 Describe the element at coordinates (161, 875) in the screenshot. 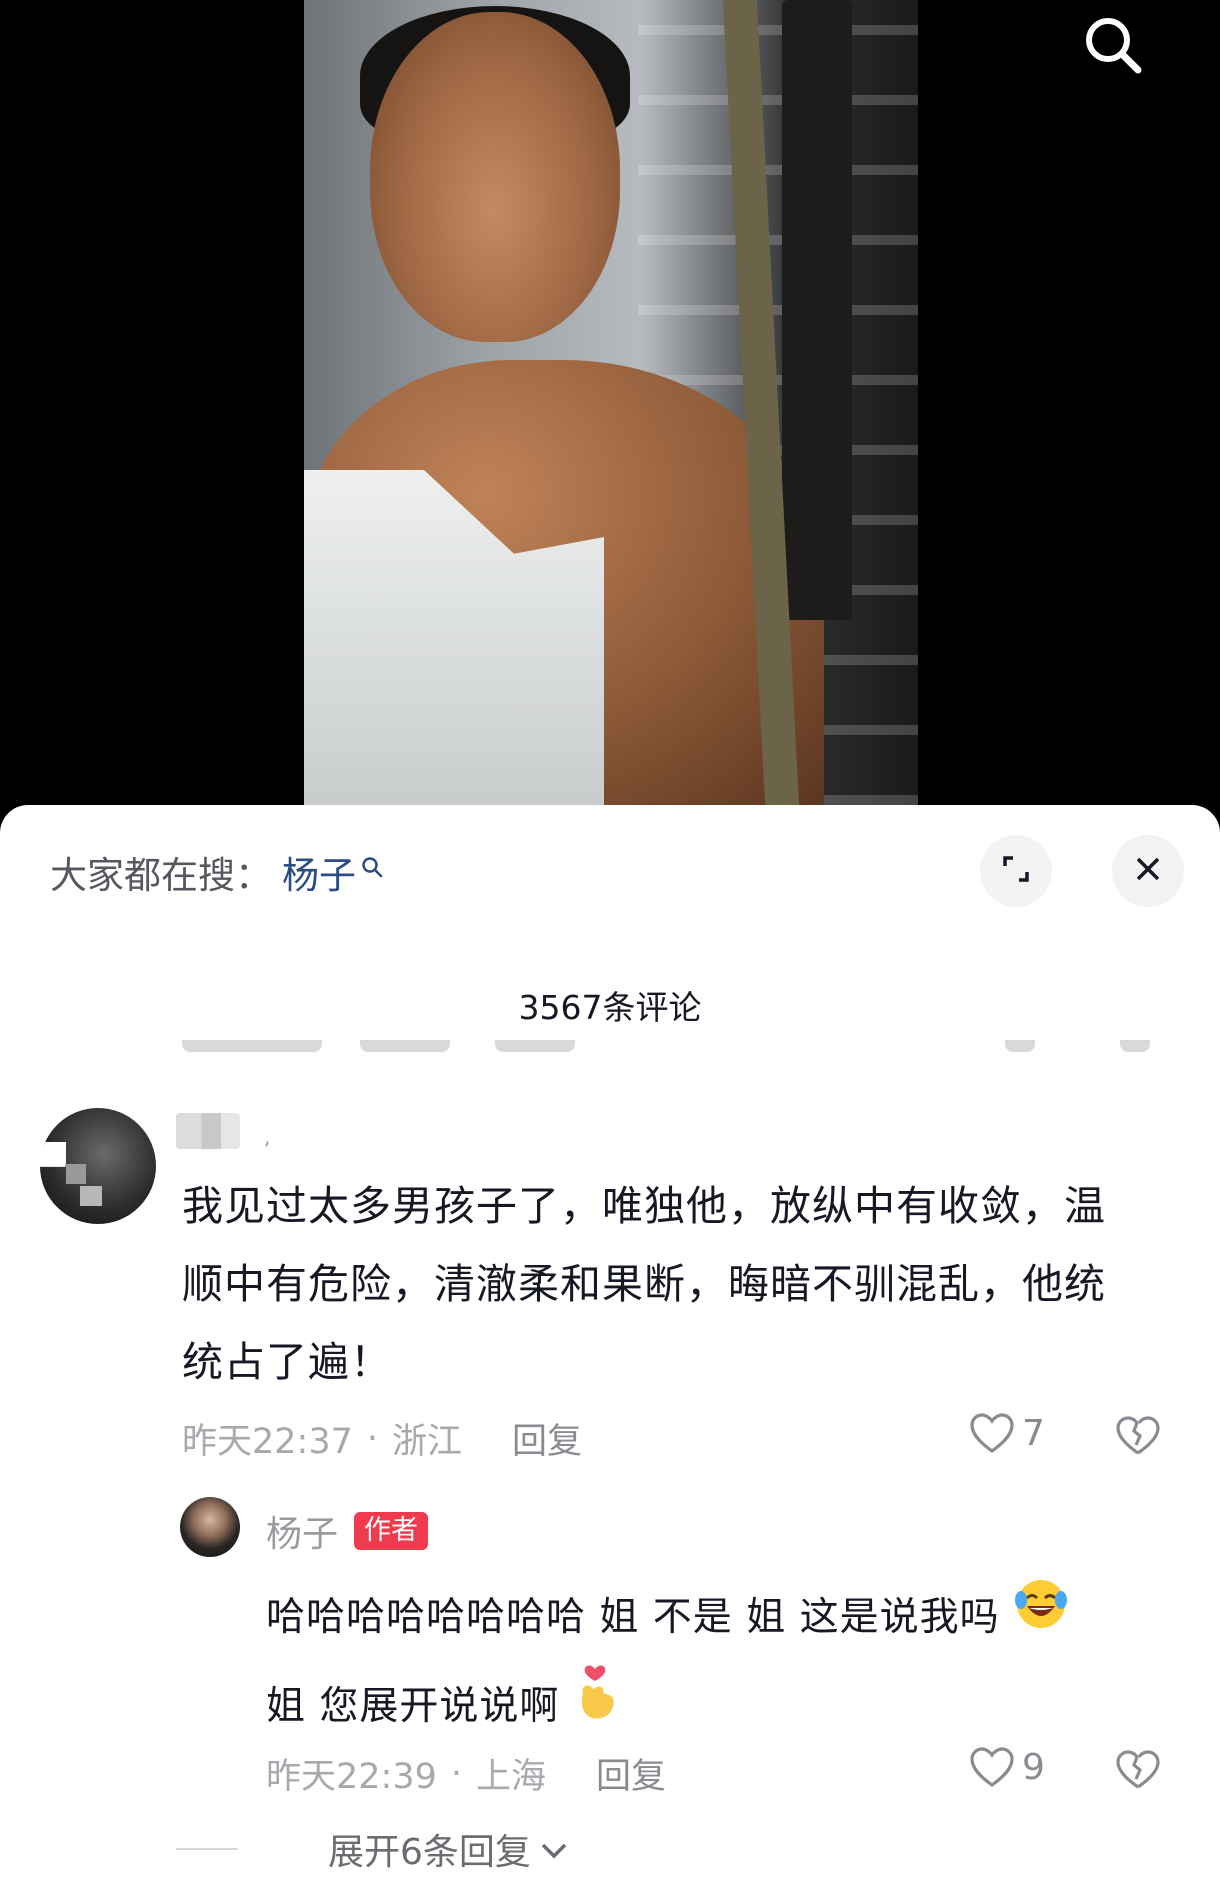

I see `hot-search-label: 大家都在搜：` at that location.